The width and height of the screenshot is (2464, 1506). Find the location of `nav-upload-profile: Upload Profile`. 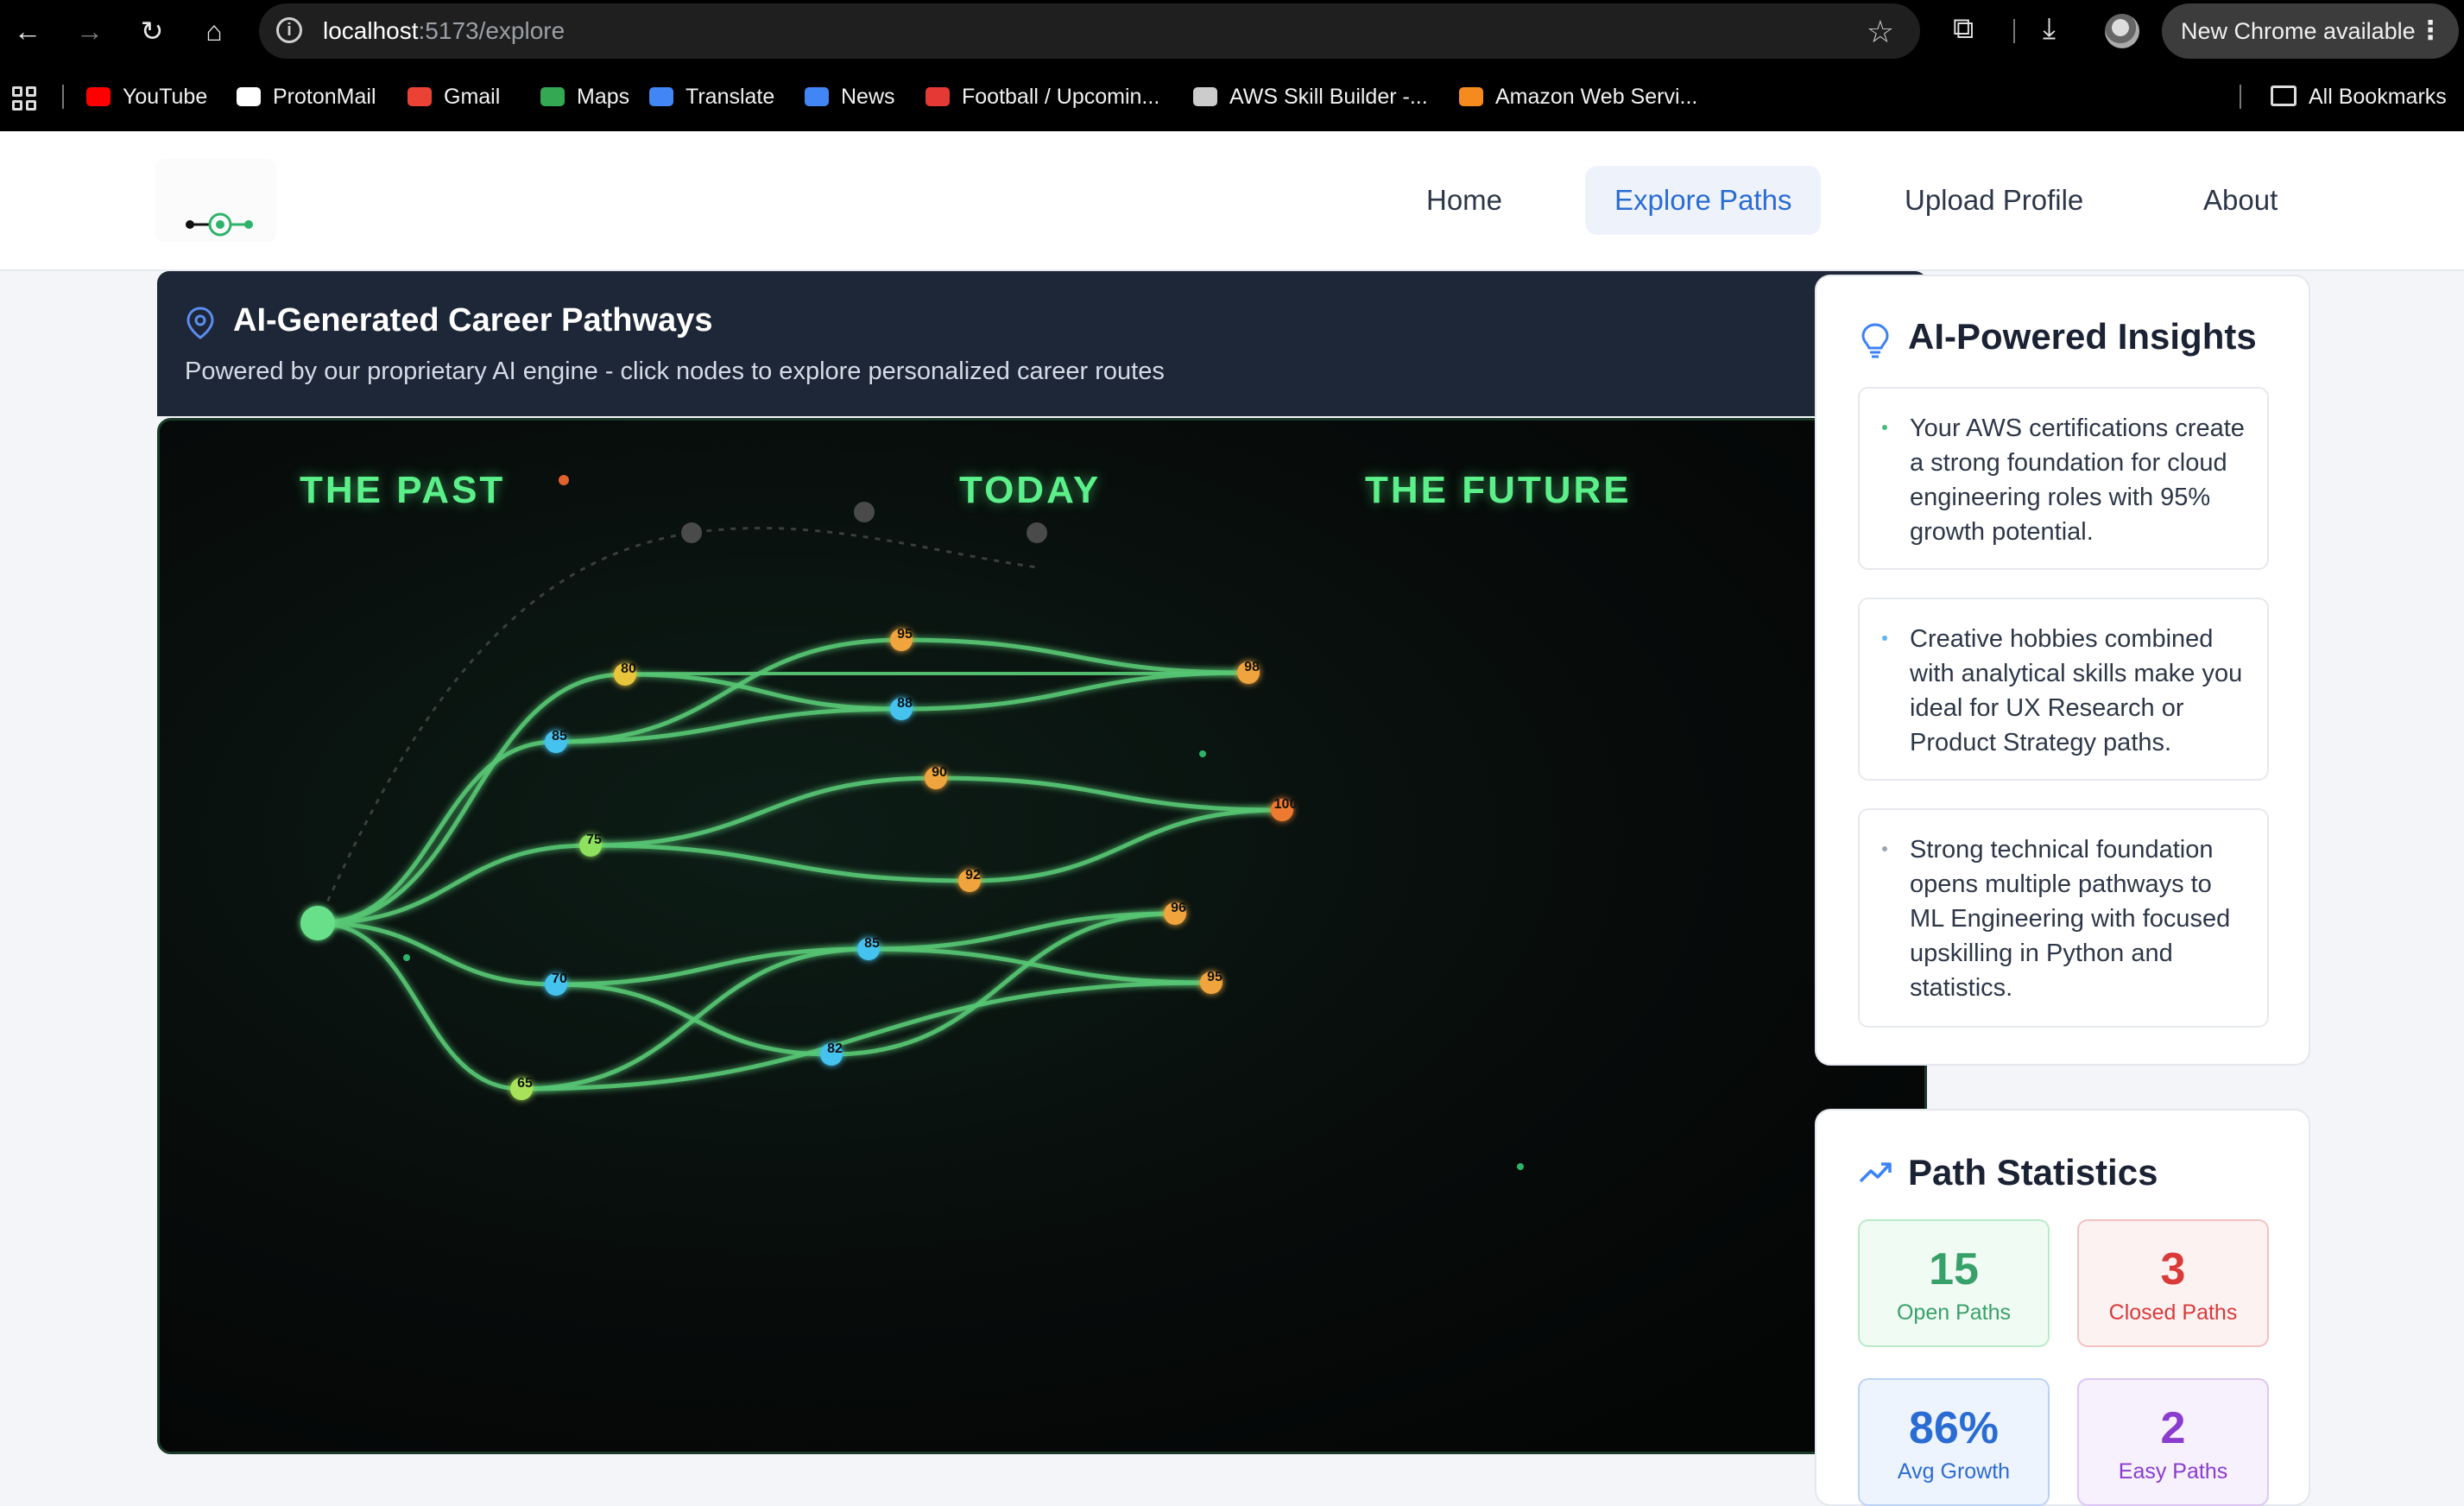

nav-upload-profile: Upload Profile is located at coordinates (1994, 200).